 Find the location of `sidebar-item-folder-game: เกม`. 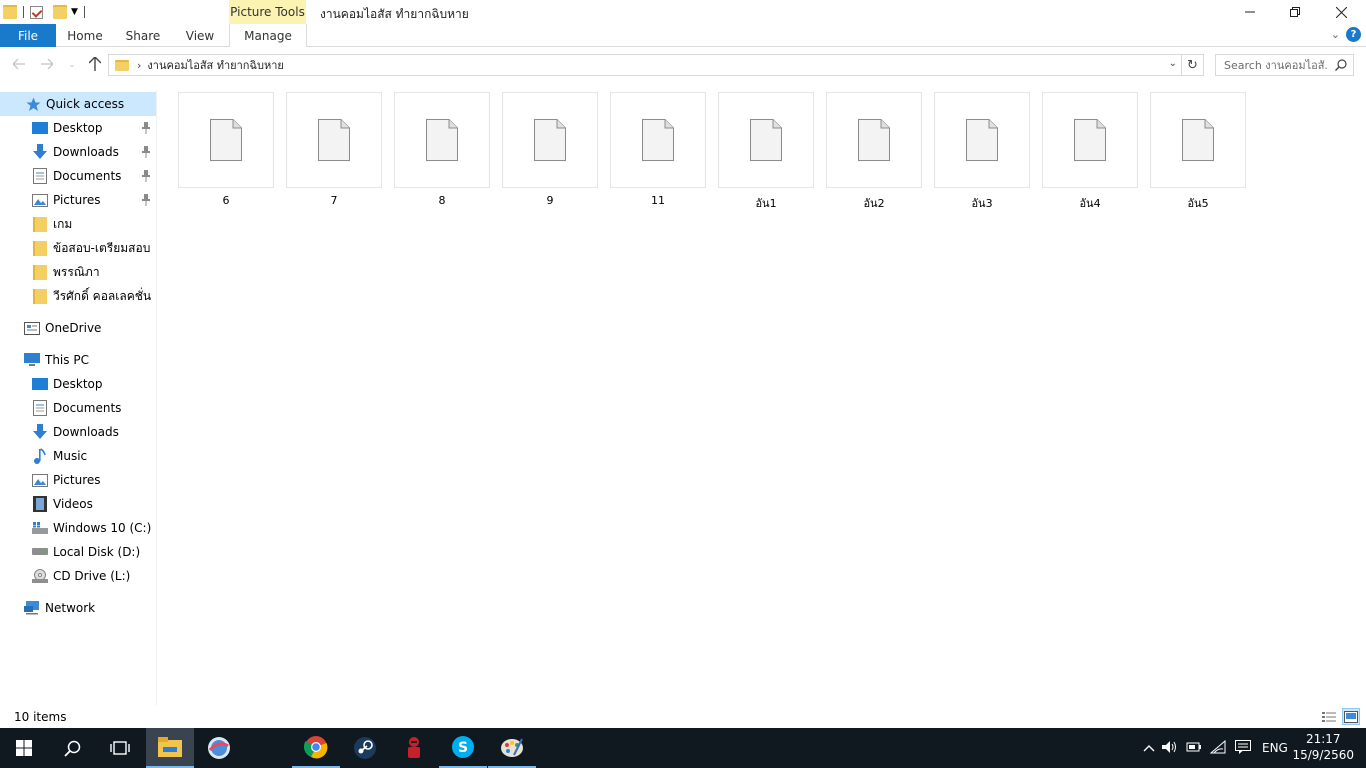

sidebar-item-folder-game: เกม is located at coordinates (78, 224).